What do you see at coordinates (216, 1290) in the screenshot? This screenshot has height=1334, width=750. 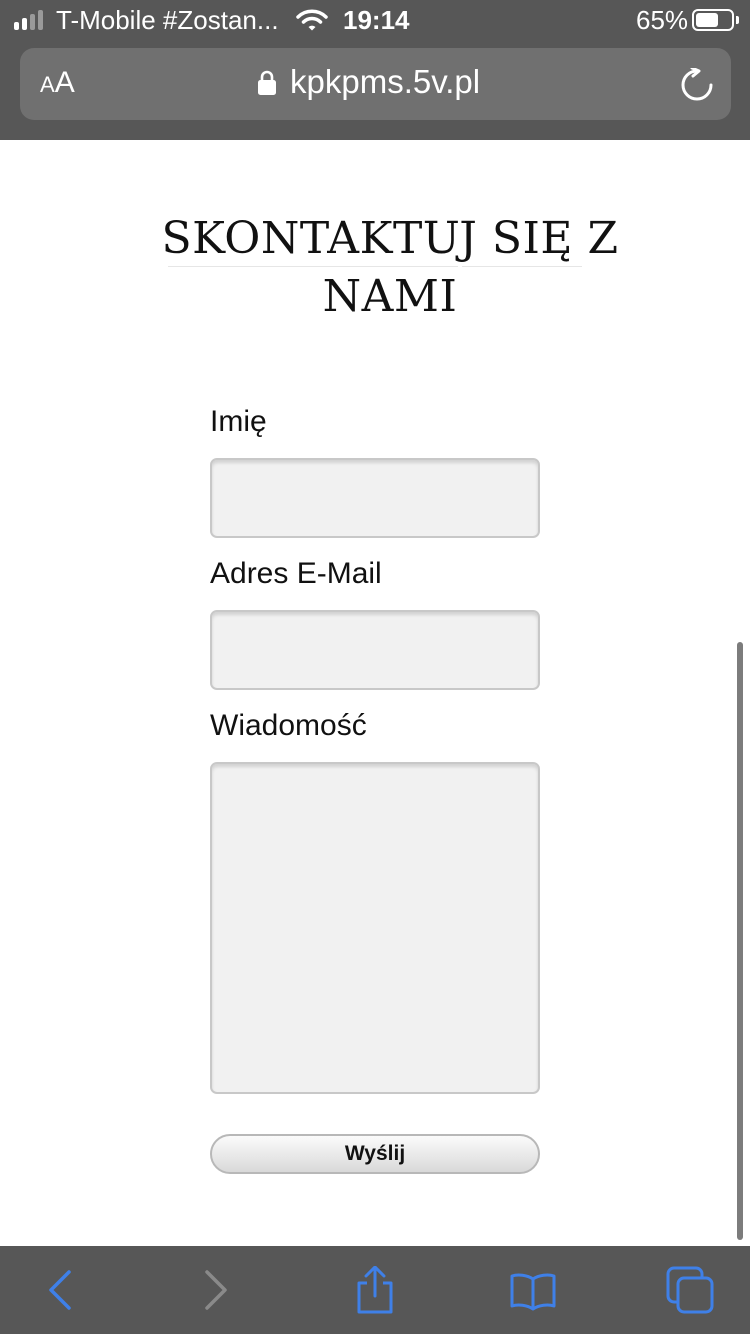 I see `forward-icon` at bounding box center [216, 1290].